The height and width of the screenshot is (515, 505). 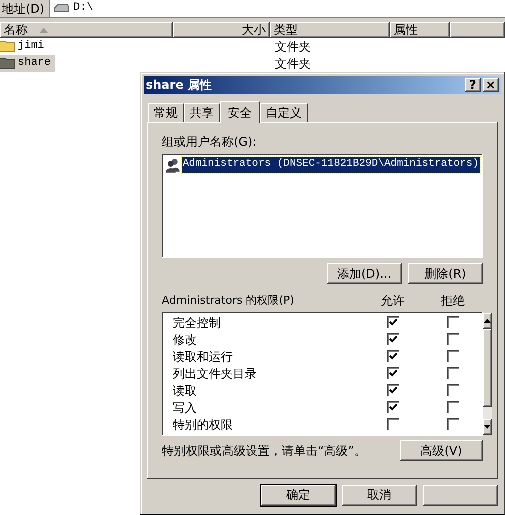 What do you see at coordinates (453, 301) in the screenshot?
I see `deny-header: 拒绝` at bounding box center [453, 301].